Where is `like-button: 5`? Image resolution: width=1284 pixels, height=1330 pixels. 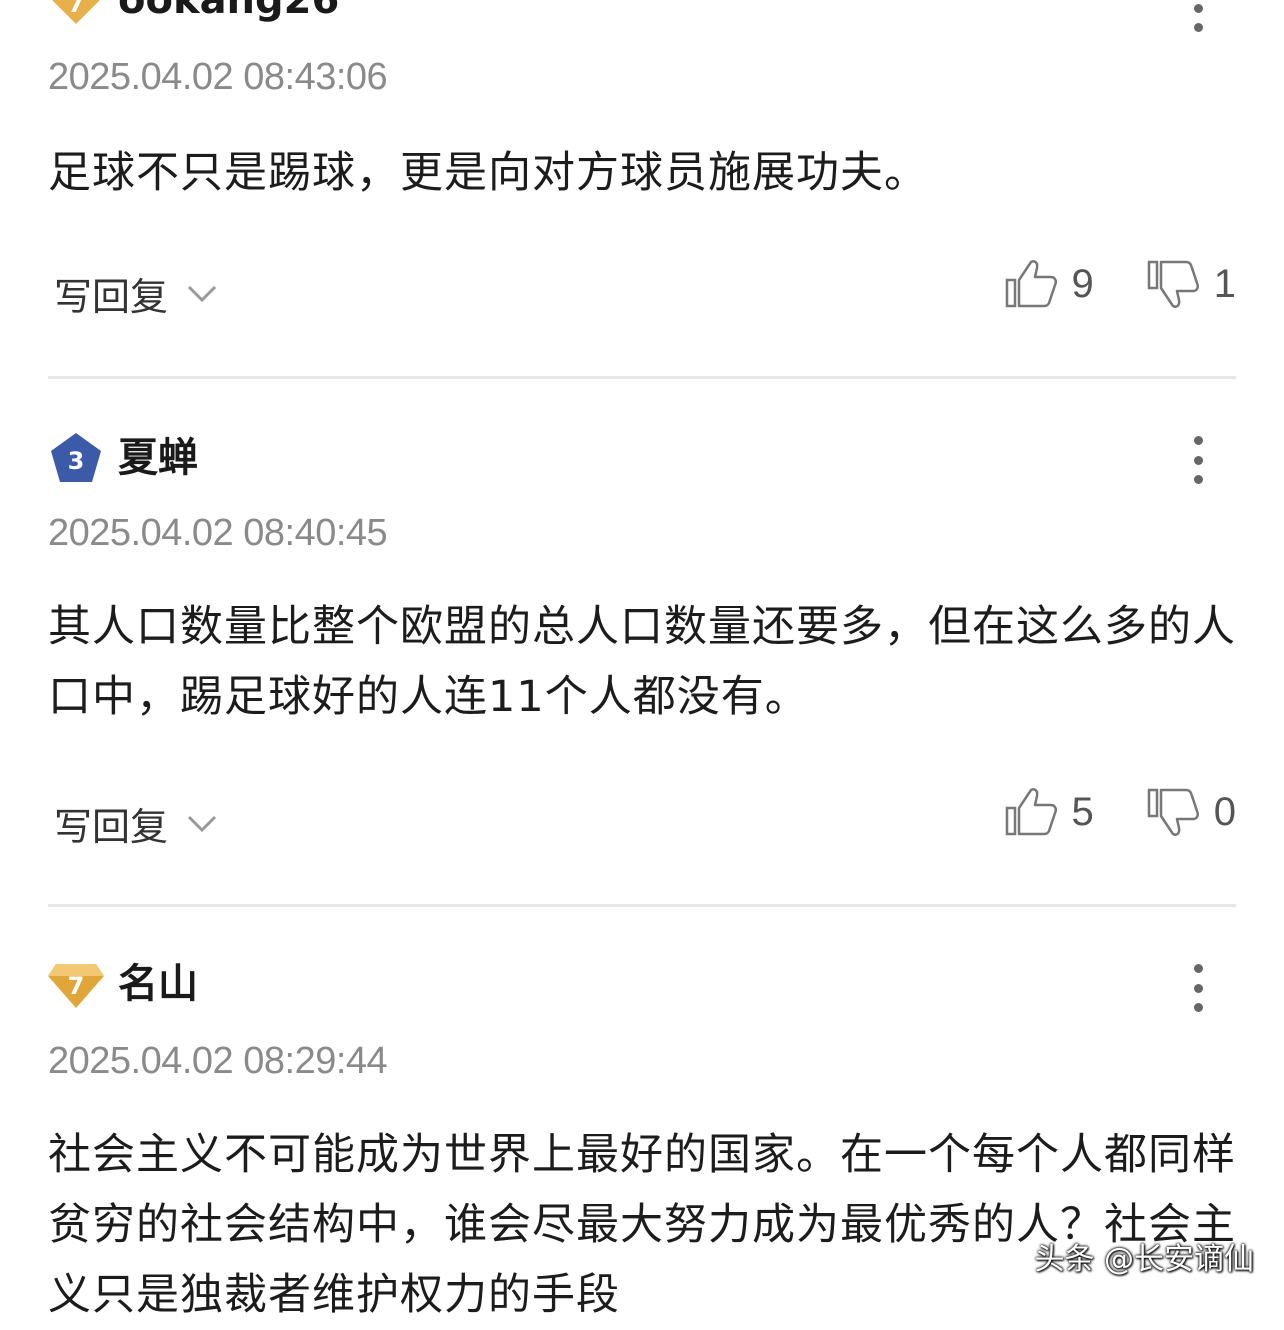
like-button: 5 is located at coordinates (1049, 812).